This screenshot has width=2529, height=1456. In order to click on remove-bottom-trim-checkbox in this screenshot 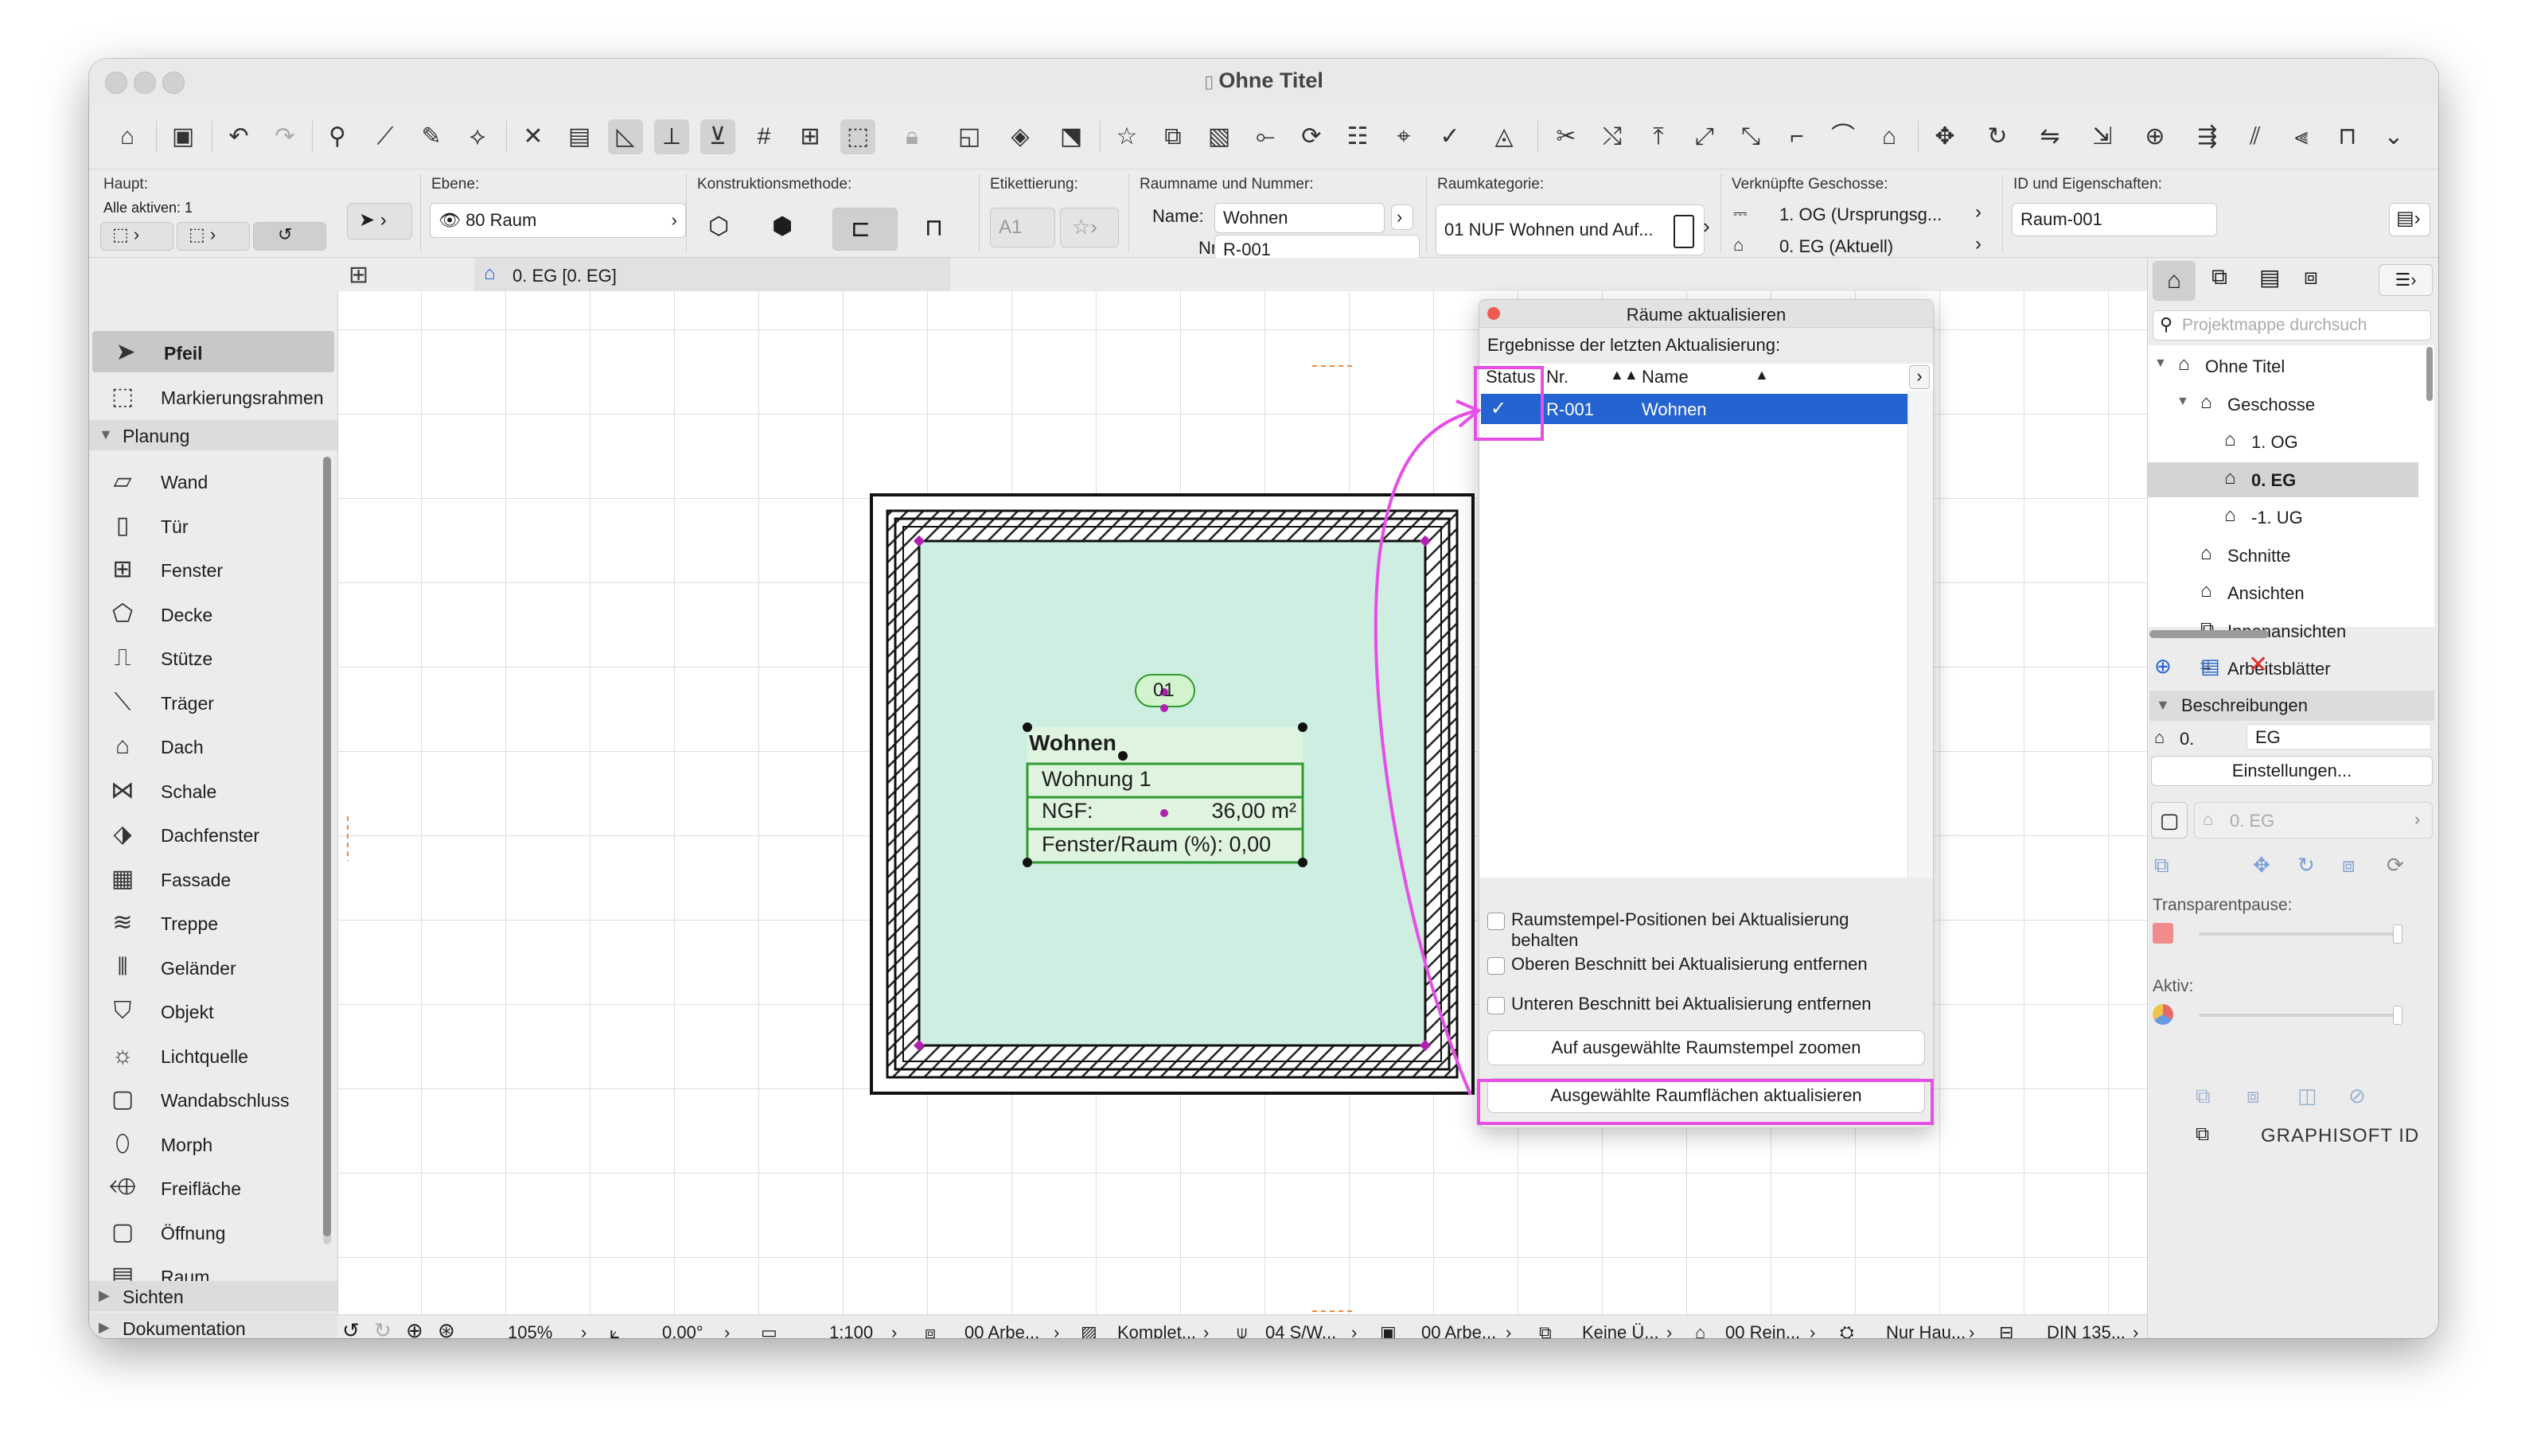, I will do `click(1496, 1005)`.